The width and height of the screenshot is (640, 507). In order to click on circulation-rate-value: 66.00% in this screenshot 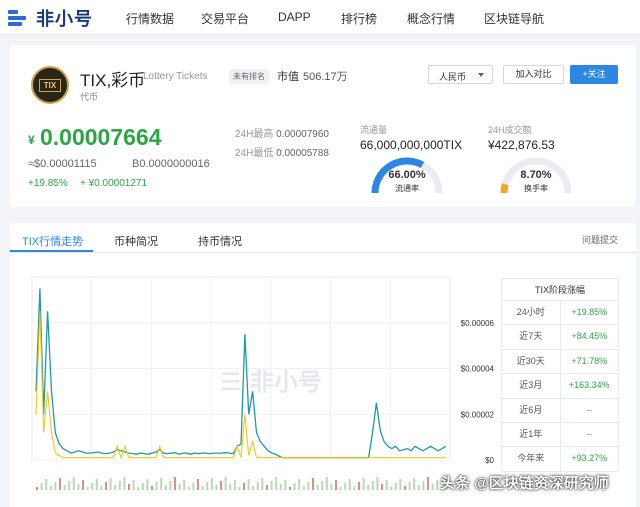, I will do `click(407, 175)`.